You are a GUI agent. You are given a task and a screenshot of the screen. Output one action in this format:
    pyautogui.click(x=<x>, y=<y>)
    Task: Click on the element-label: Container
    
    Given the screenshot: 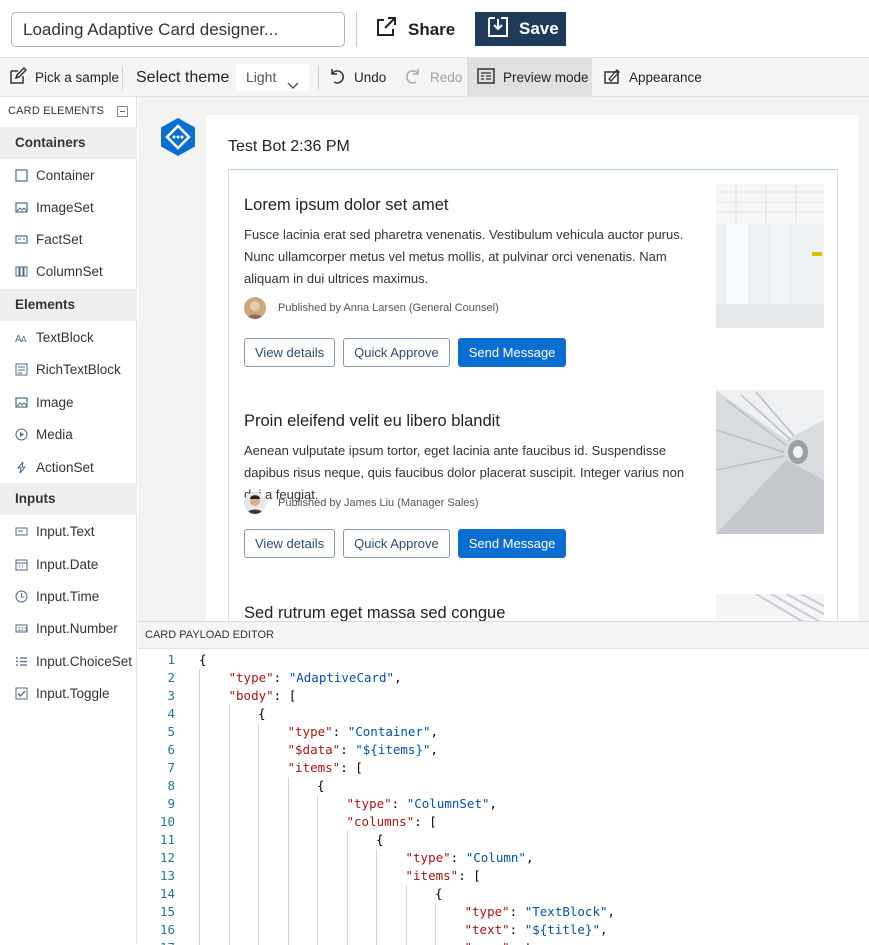 What is the action you would take?
    pyautogui.click(x=65, y=175)
    